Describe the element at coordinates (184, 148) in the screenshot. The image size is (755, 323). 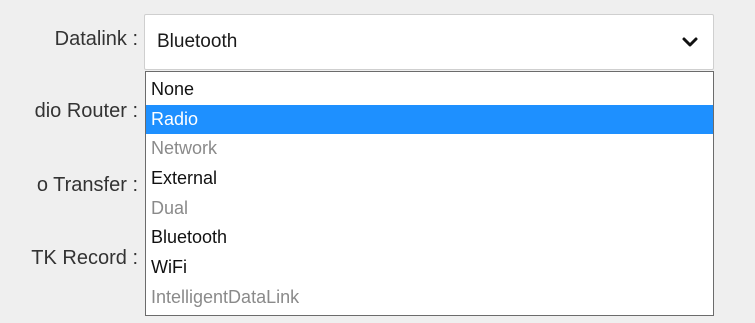
I see `dropdown-option-network: Network` at that location.